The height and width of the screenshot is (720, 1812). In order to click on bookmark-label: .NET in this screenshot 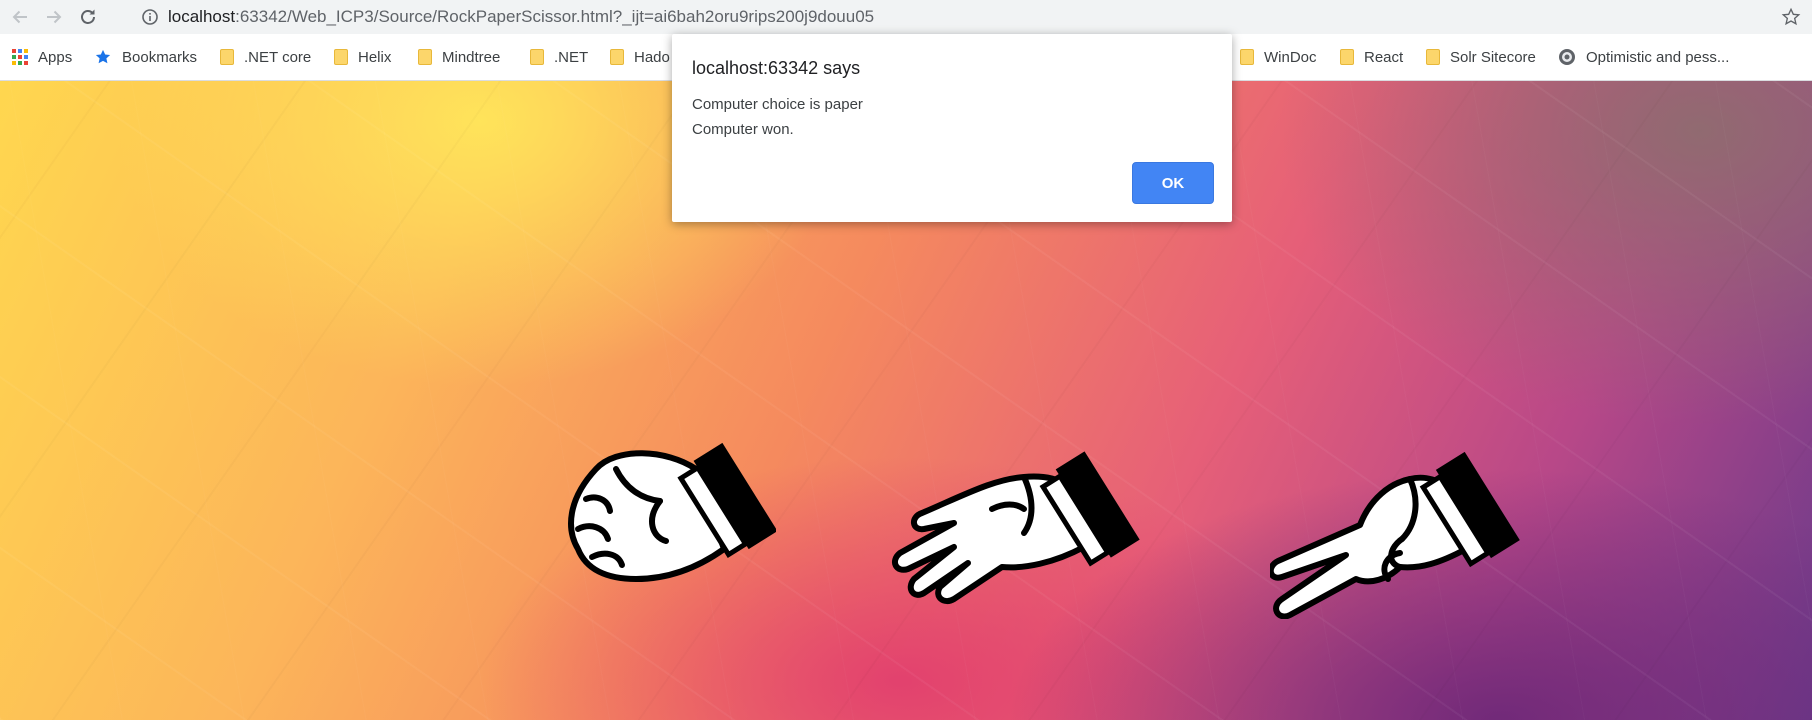, I will do `click(571, 57)`.